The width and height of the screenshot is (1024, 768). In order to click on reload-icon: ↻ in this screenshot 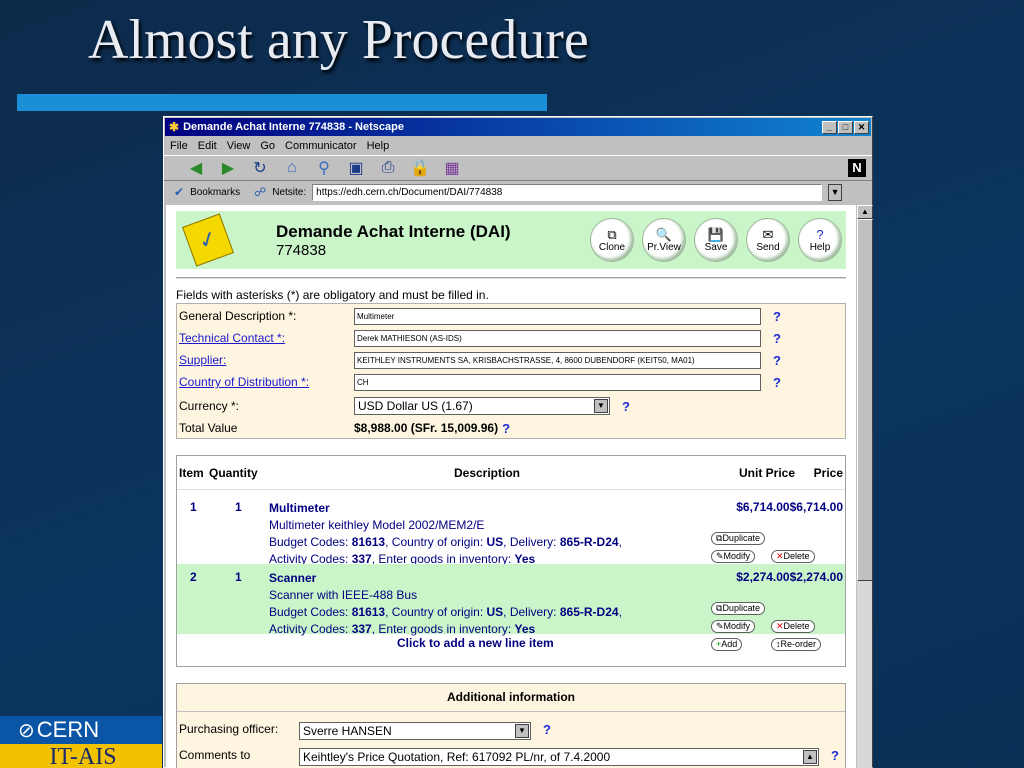, I will do `click(260, 168)`.